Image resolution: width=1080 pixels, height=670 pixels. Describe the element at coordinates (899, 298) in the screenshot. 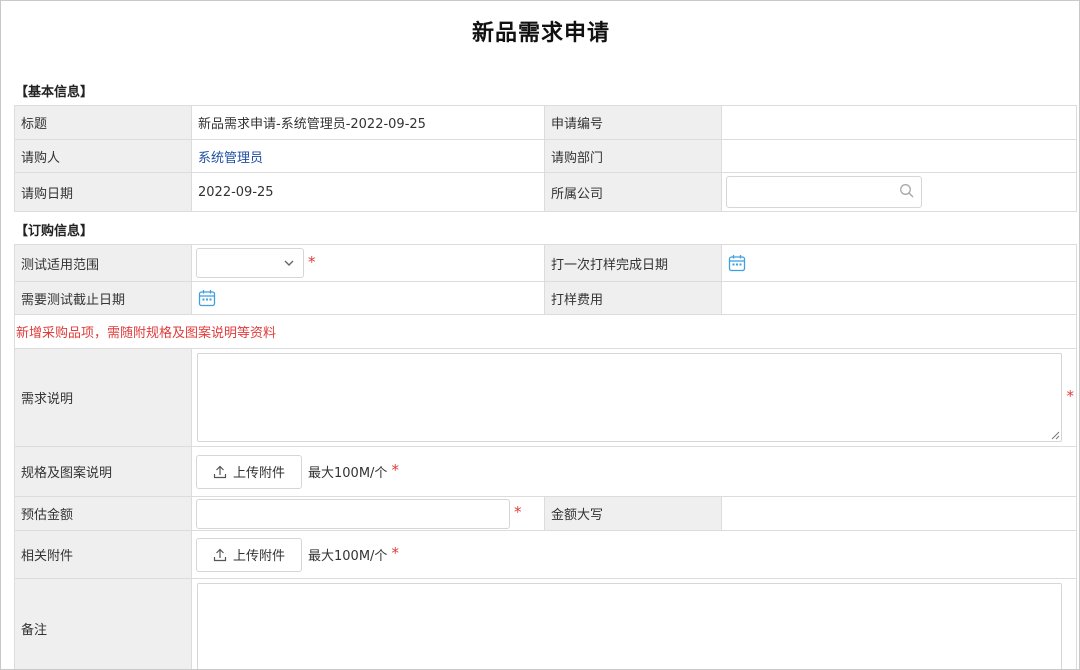

I see `sample-fee-value` at that location.